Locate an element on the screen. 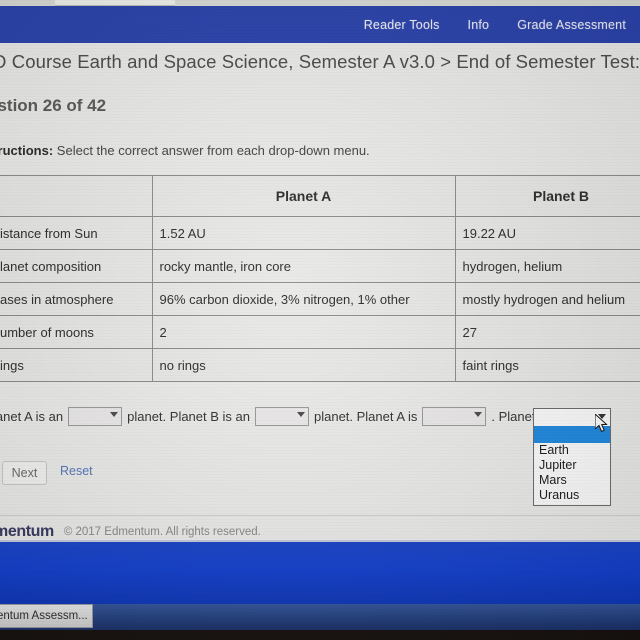  top-navigation-bar: Reader Tools Info Grade Assessment is located at coordinates (320, 24).